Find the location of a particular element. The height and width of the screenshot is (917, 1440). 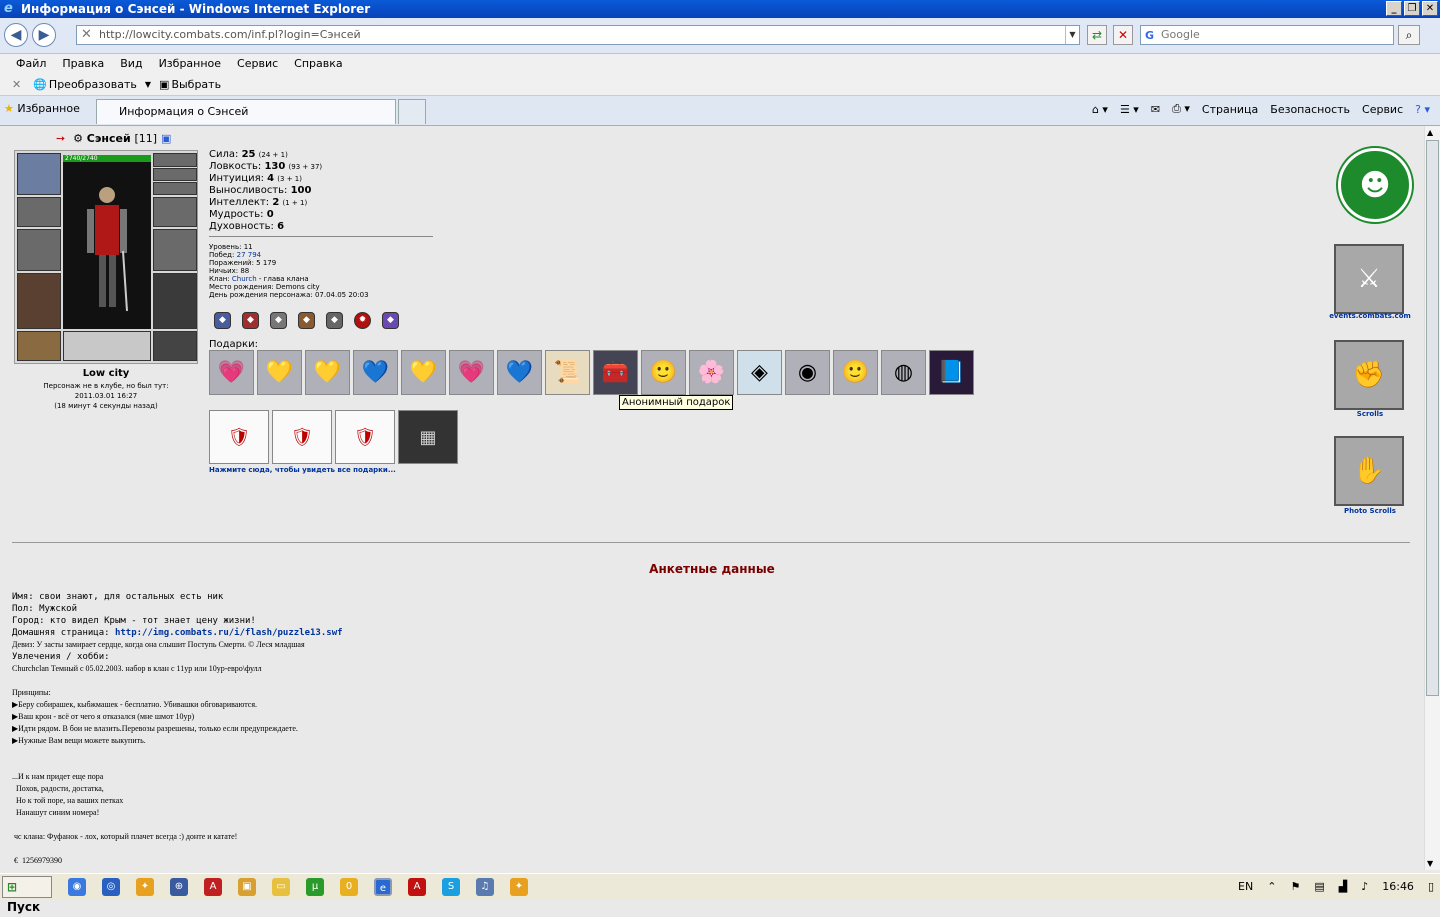

vertical-scrollbar: ▲ ▼ is located at coordinates (1432, 498).